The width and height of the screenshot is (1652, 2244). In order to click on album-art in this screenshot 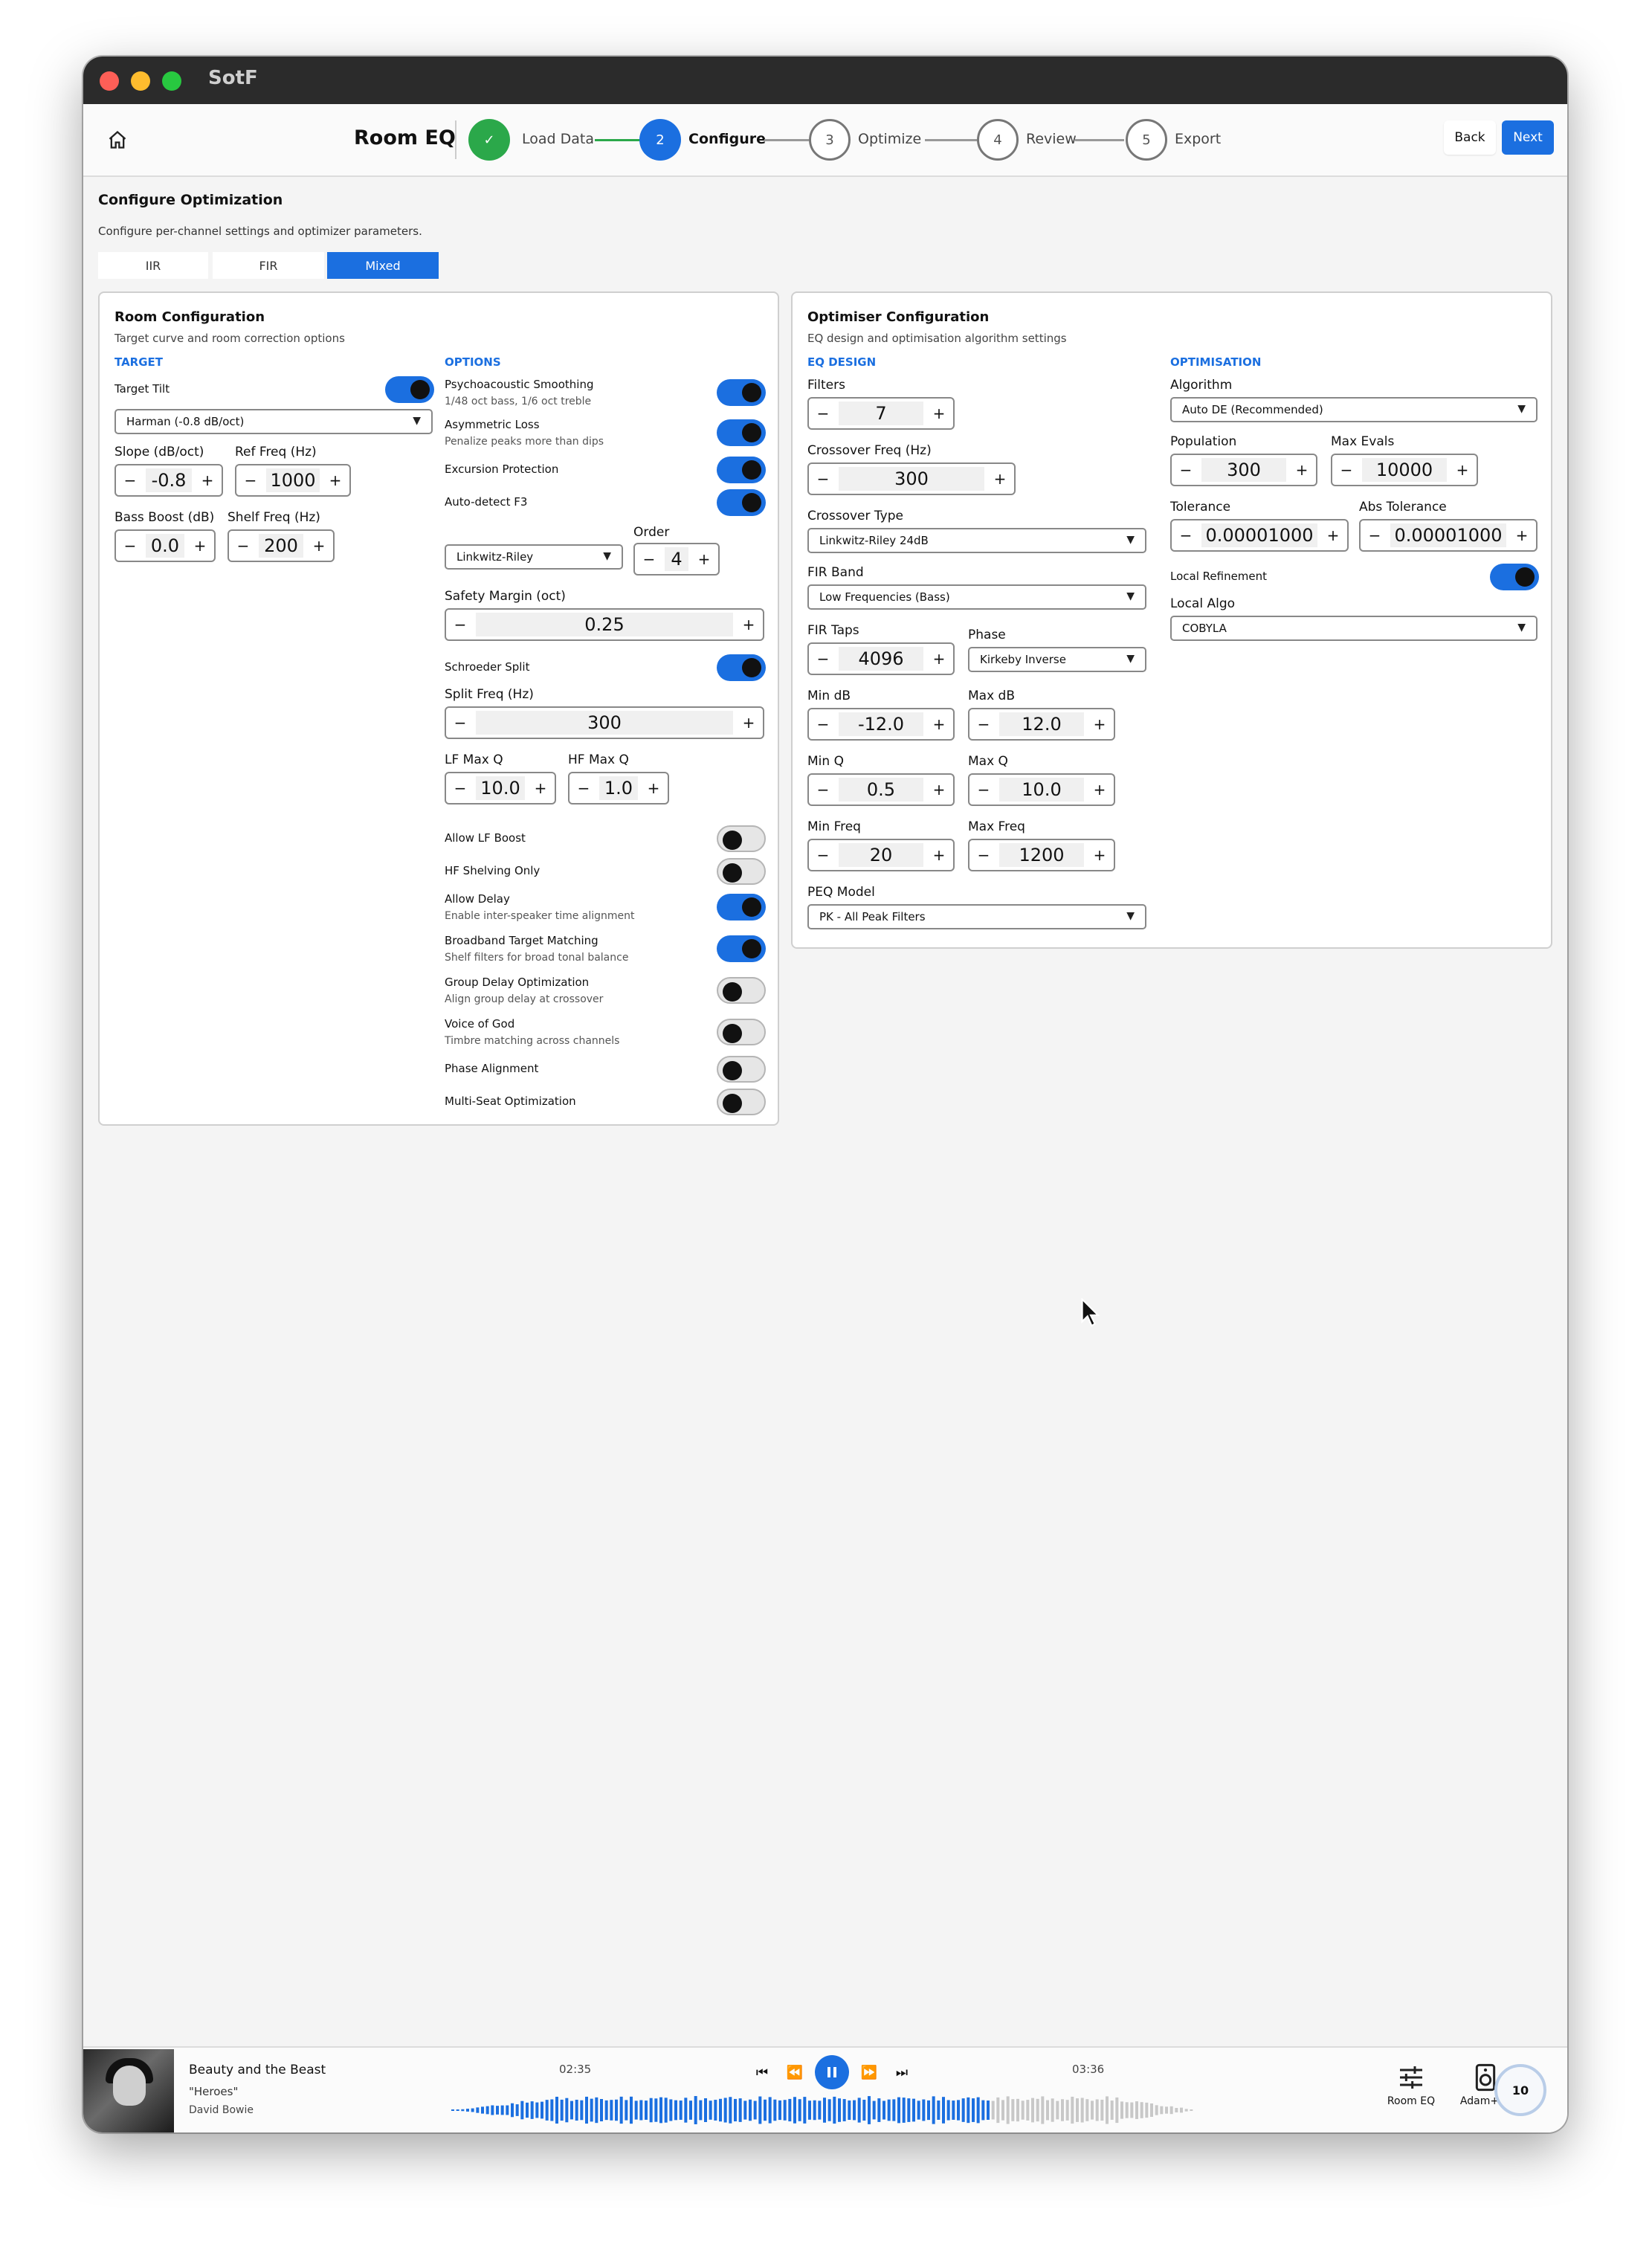, I will do `click(128, 2090)`.